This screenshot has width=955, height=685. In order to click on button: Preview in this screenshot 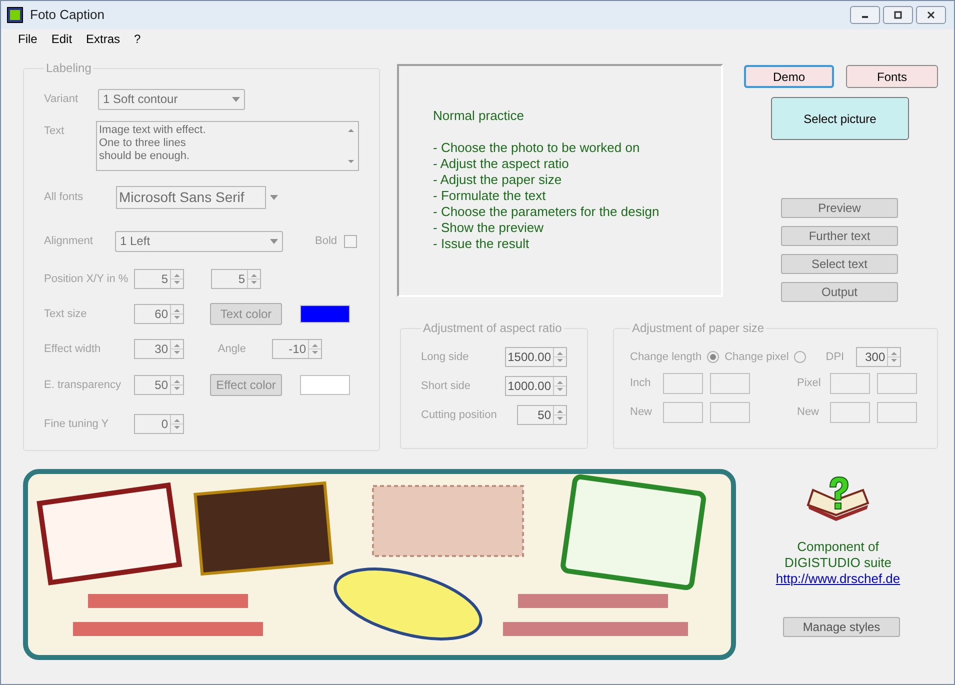, I will do `click(839, 208)`.